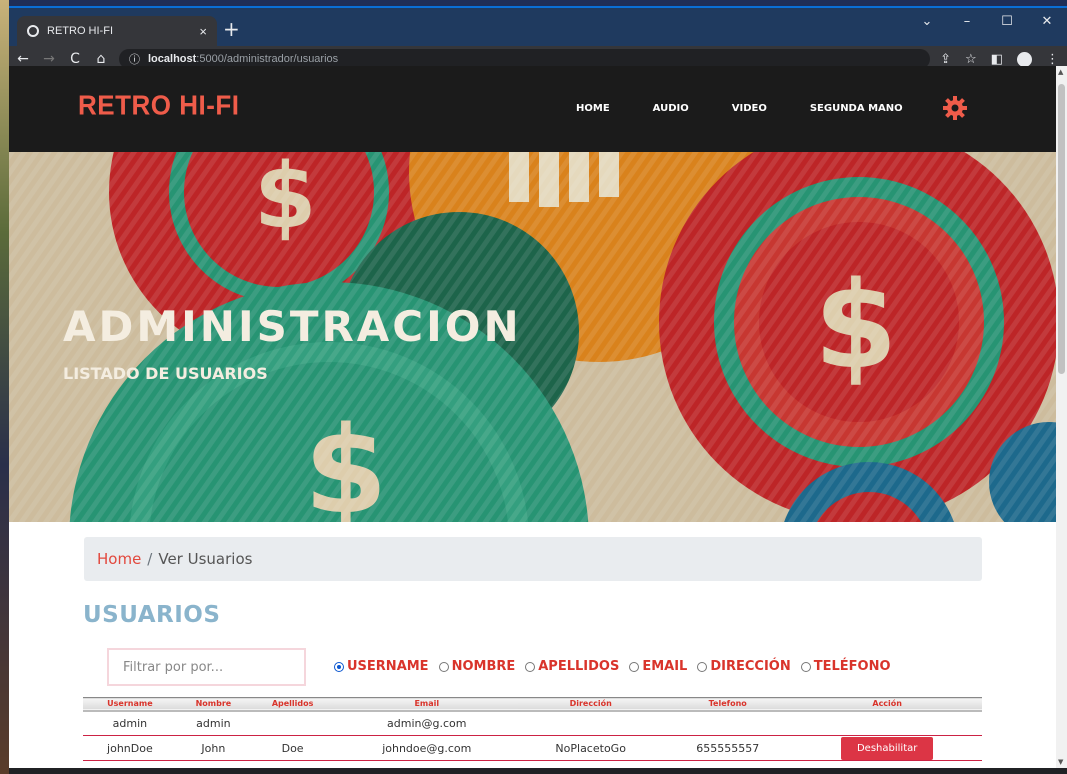 The width and height of the screenshot is (1067, 774). Describe the element at coordinates (292, 326) in the screenshot. I see `hero-title: ADMINISTRACION` at that location.